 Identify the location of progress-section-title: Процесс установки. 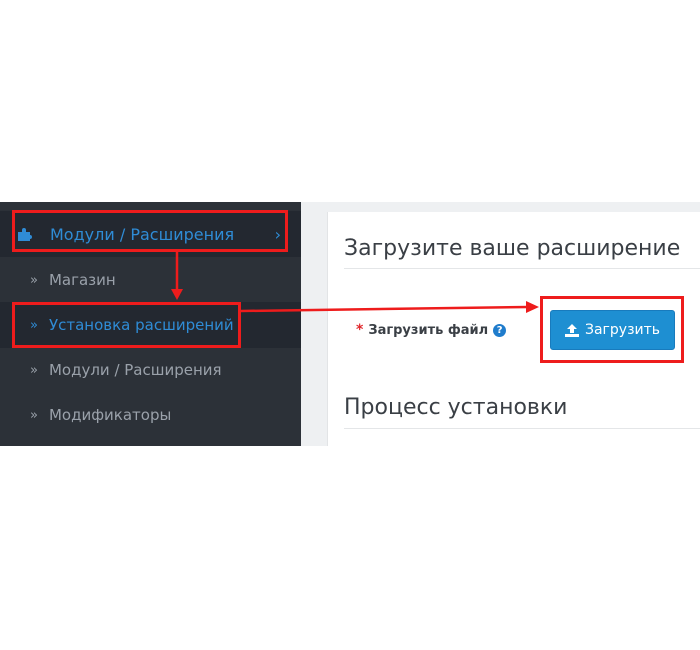
(456, 407).